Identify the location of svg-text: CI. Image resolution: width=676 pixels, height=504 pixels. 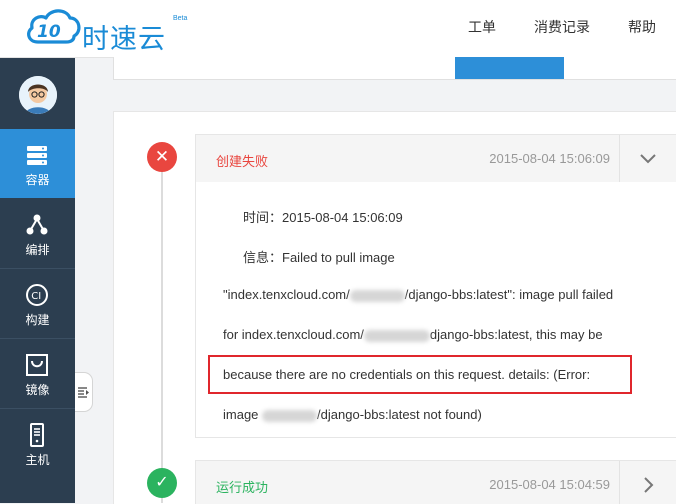
(36, 296).